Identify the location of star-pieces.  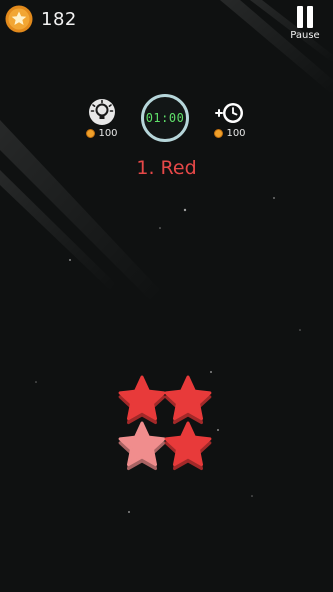
(165, 423).